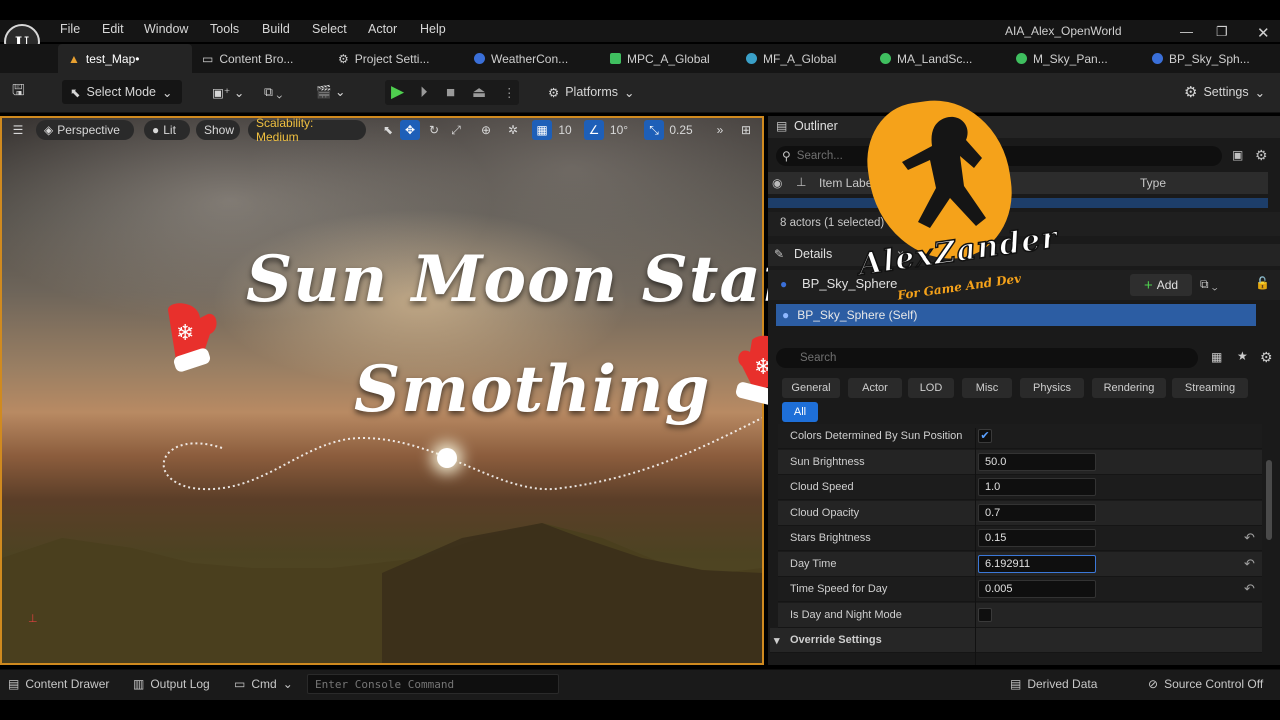  I want to click on perspective-button: ◈ Perspective, so click(85, 130).